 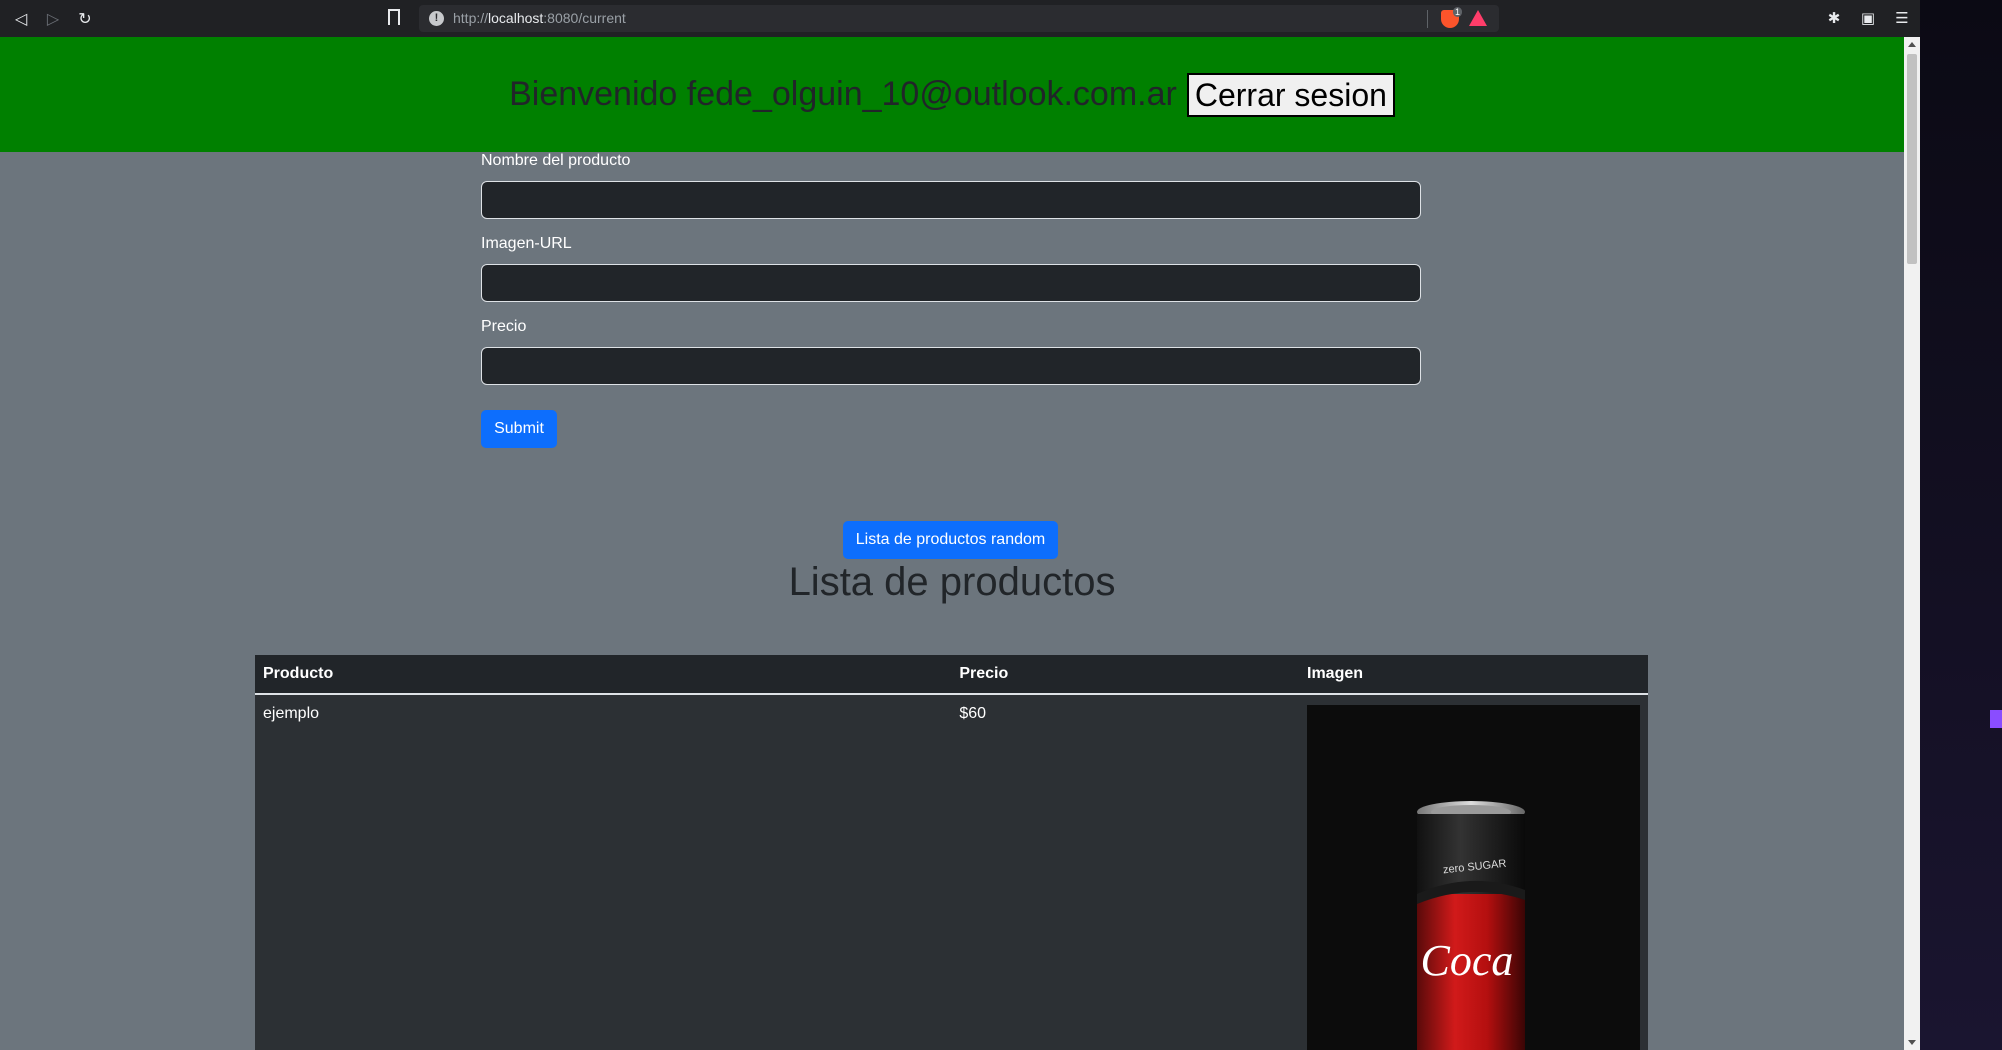 I want to click on image-field-group: Imagen-URL, so click(x=951, y=268).